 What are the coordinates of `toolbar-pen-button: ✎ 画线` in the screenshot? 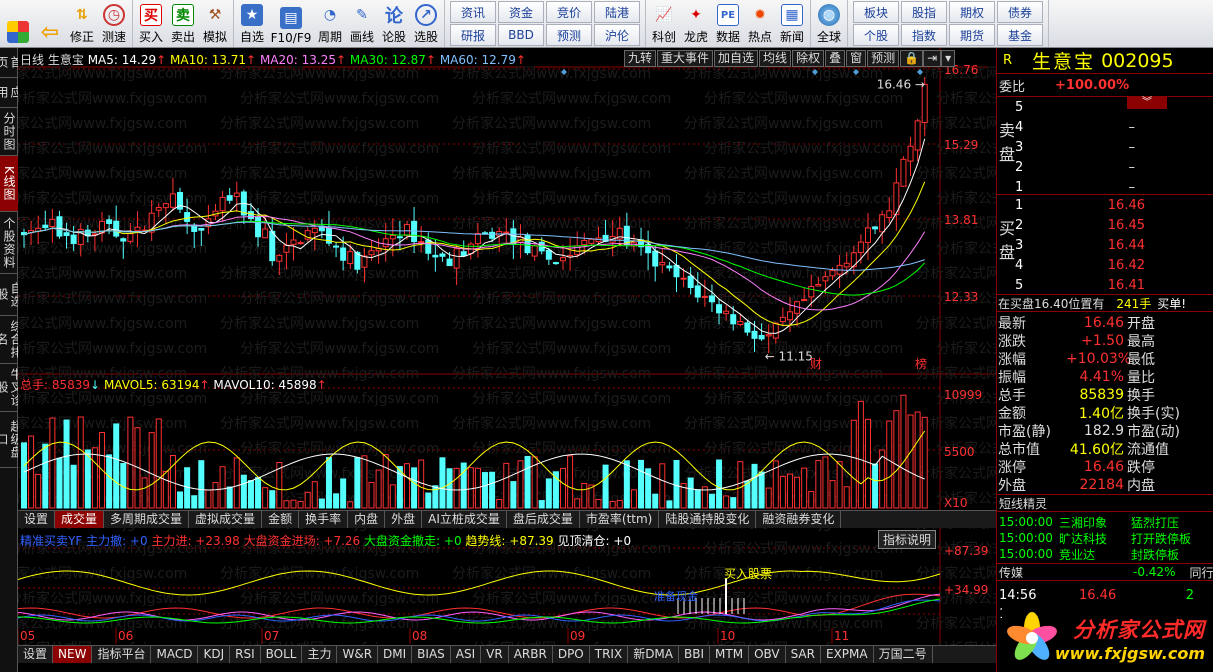 It's located at (362, 23).